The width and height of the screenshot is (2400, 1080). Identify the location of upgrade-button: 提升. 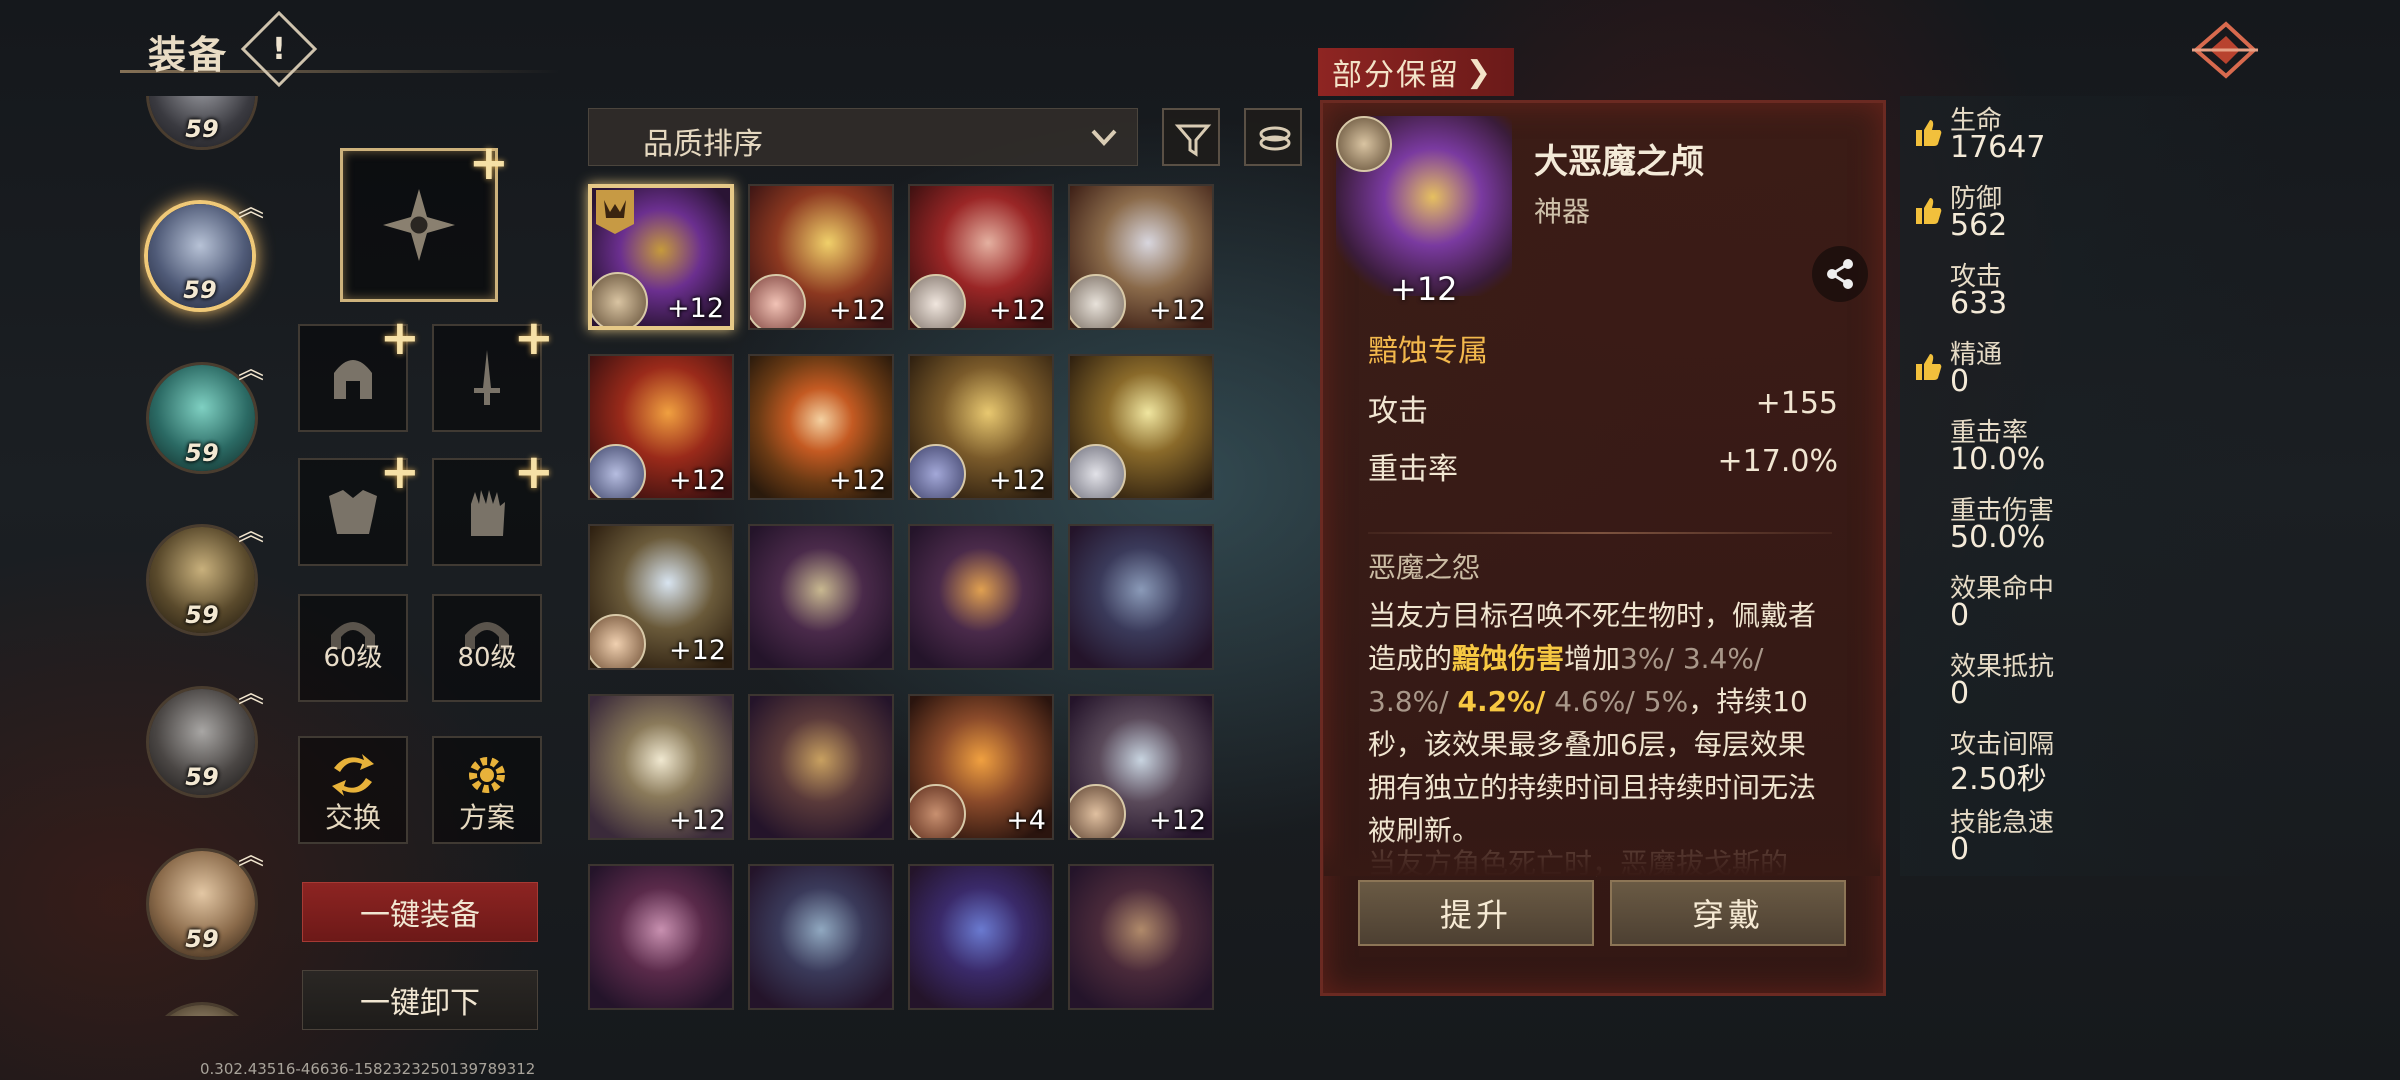
(1476, 913).